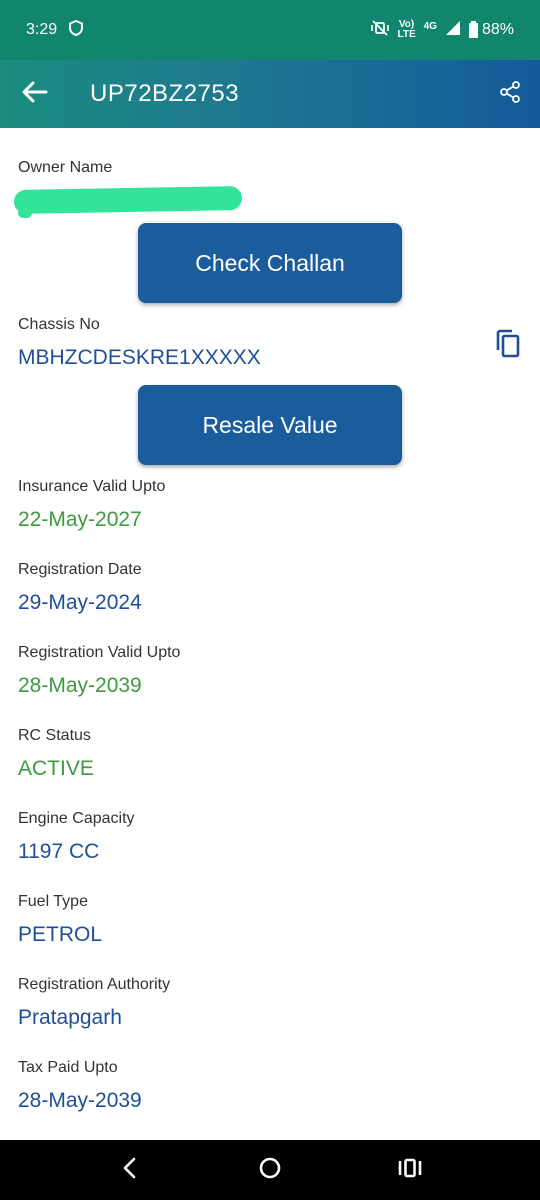 This screenshot has width=540, height=1200. I want to click on page-title: UP72BZ2753, so click(165, 93).